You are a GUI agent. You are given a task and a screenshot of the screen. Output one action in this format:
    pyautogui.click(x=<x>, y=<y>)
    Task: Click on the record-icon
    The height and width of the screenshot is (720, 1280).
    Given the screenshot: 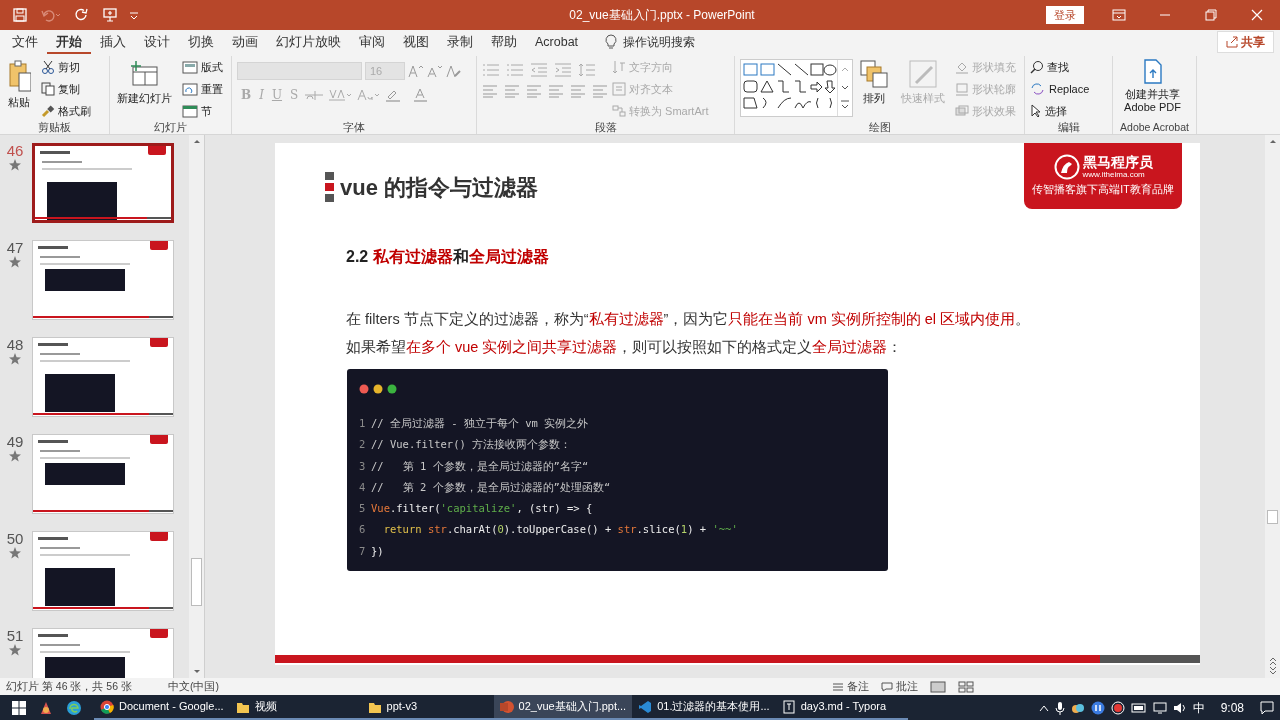 What is the action you would take?
    pyautogui.click(x=1117, y=707)
    